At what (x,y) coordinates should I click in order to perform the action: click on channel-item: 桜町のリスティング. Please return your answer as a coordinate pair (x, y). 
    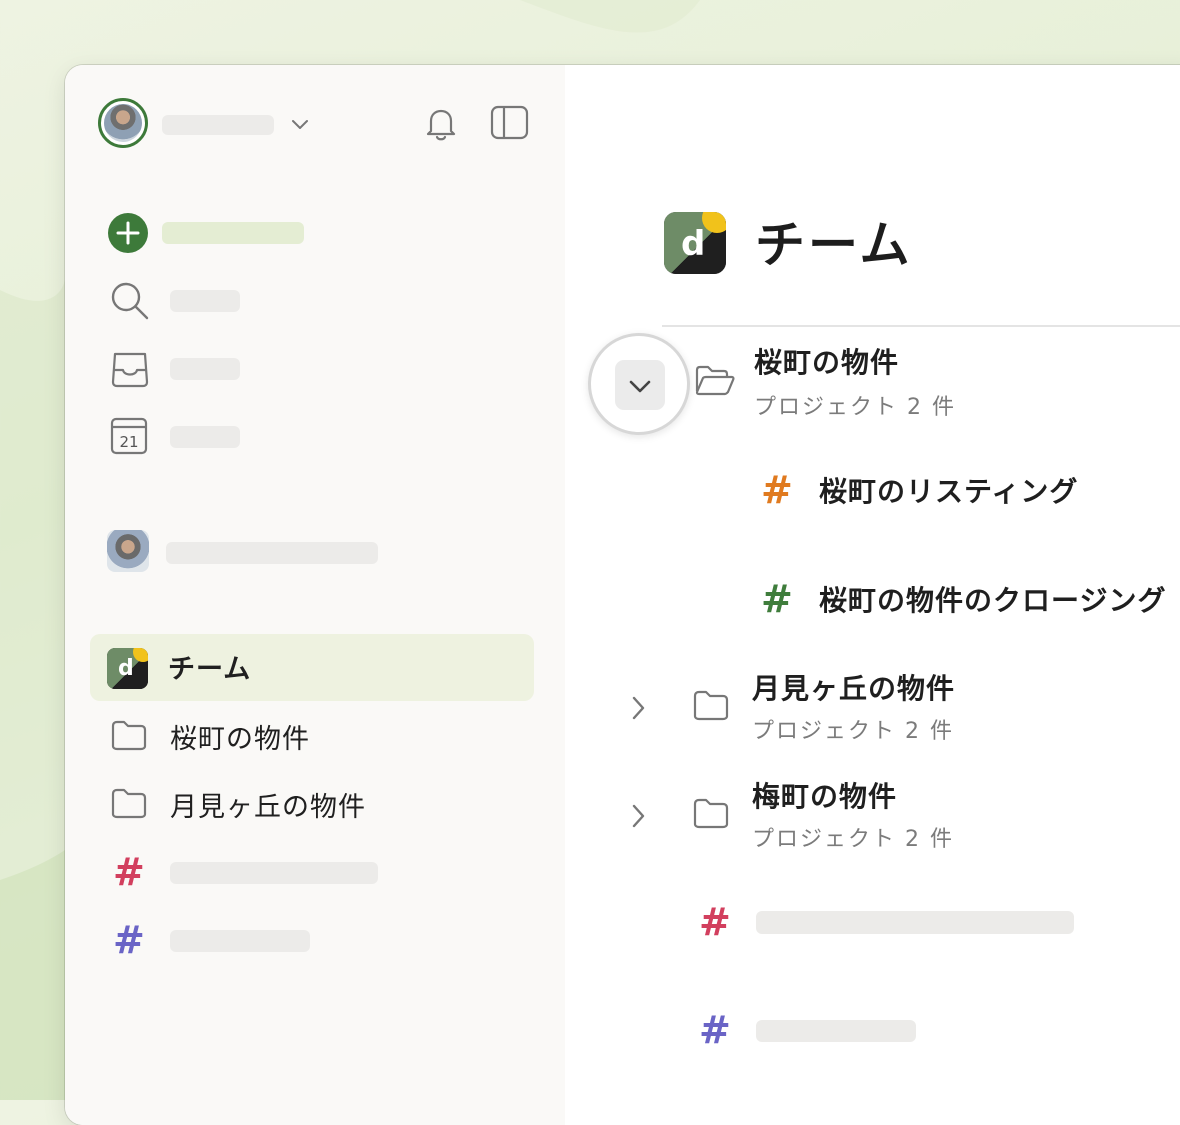
    Looking at the image, I should click on (948, 490).